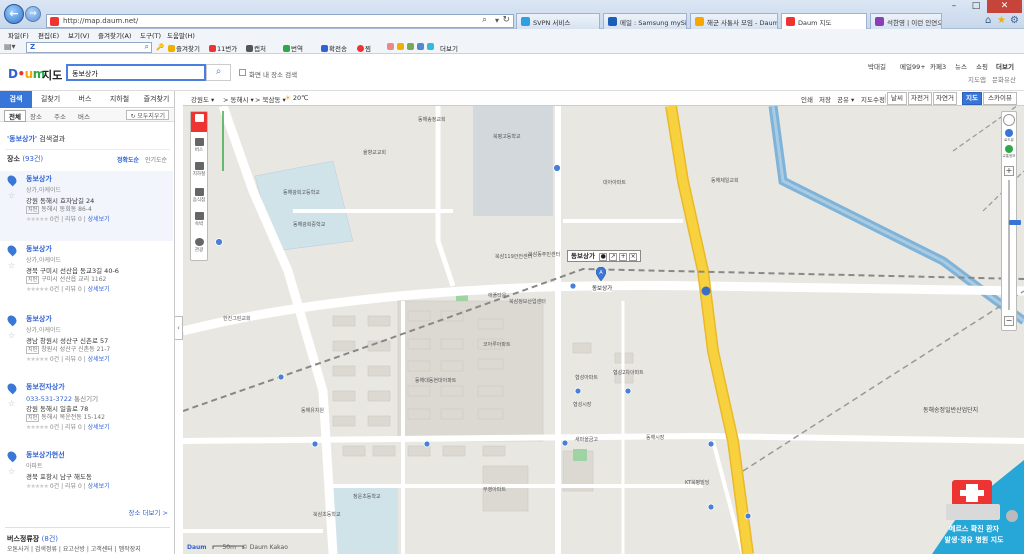  What do you see at coordinates (364, 48) in the screenshot?
I see `toolbar-bookmark: 찜` at bounding box center [364, 48].